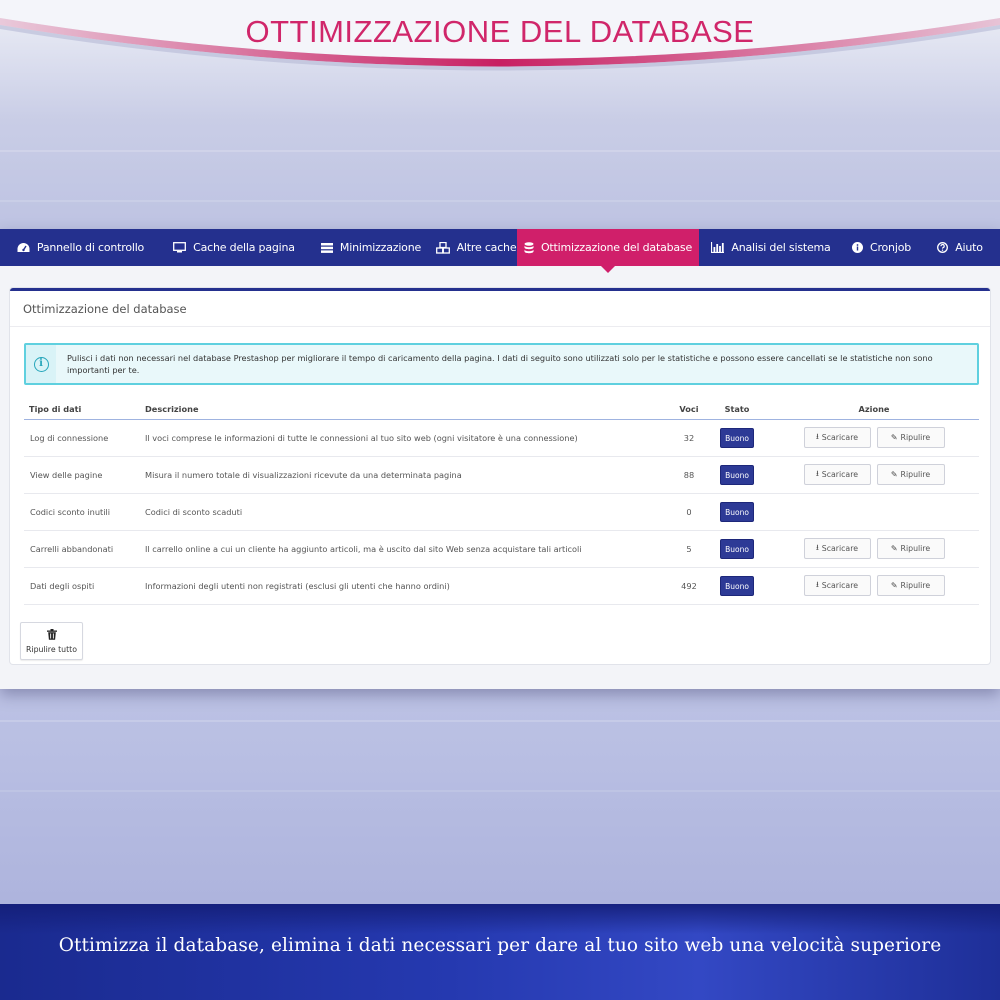 This screenshot has width=1000, height=1000. Describe the element at coordinates (84, 438) in the screenshot. I see `cell-type: Log di connessione` at that location.